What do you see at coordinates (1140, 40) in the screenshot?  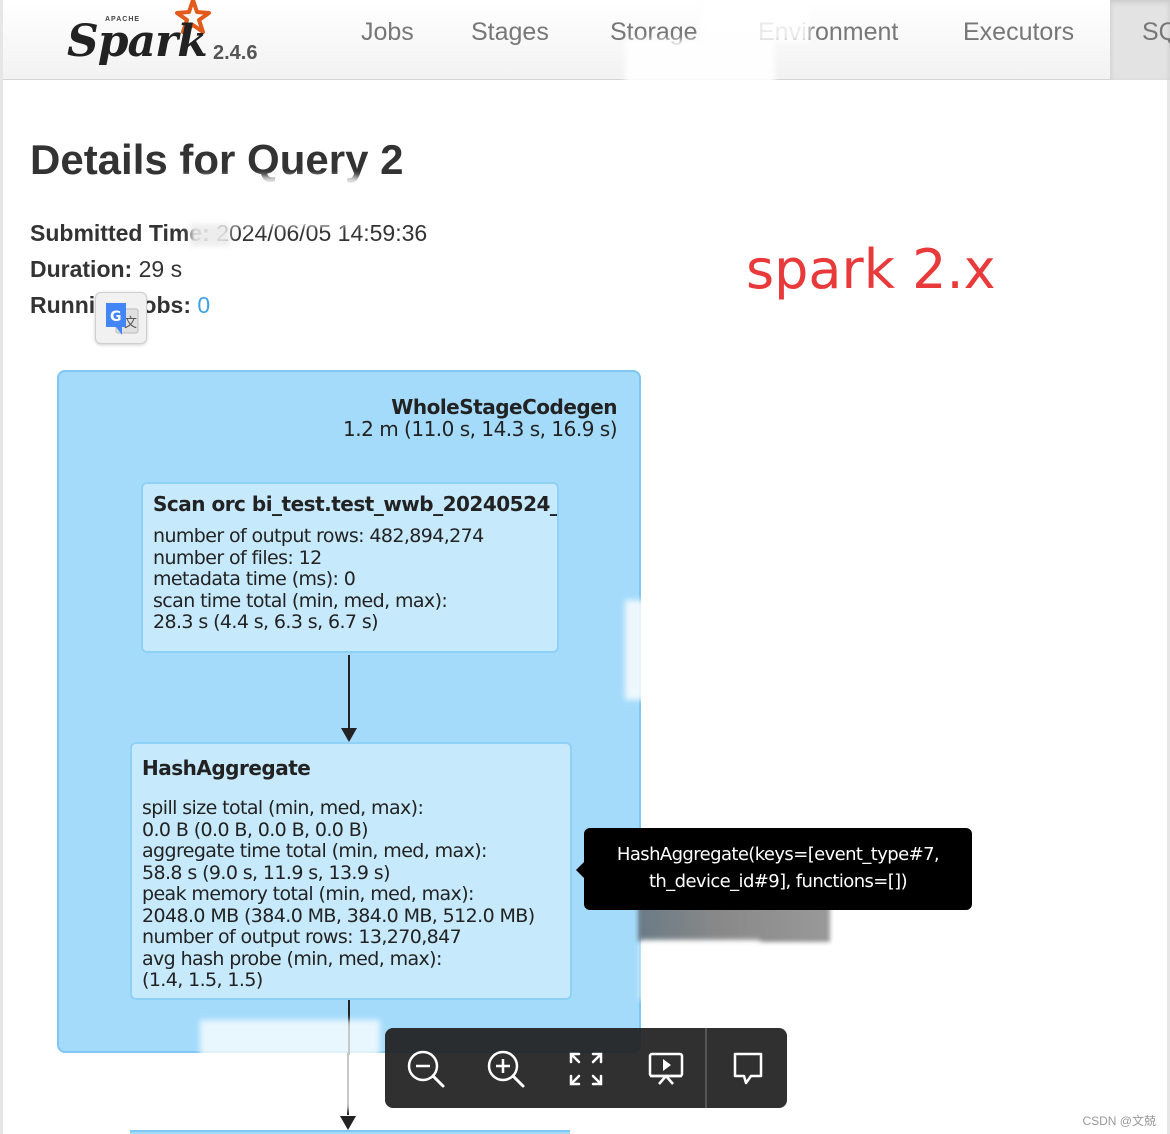 I see `nav-tab-sql: SQ` at bounding box center [1140, 40].